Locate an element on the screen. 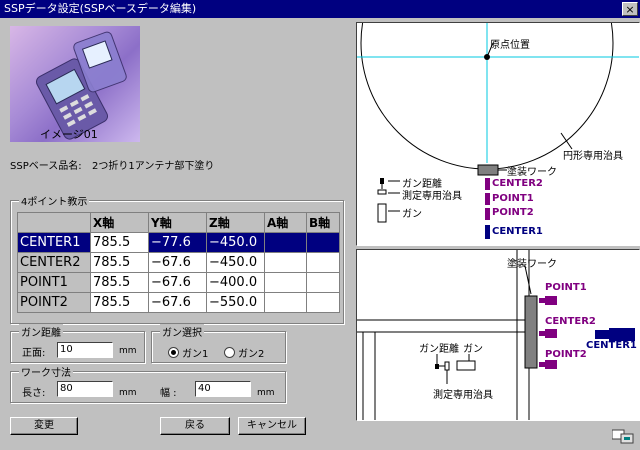 This screenshot has height=450, width=640. gun-select-legend: ガン選択 is located at coordinates (182, 331).